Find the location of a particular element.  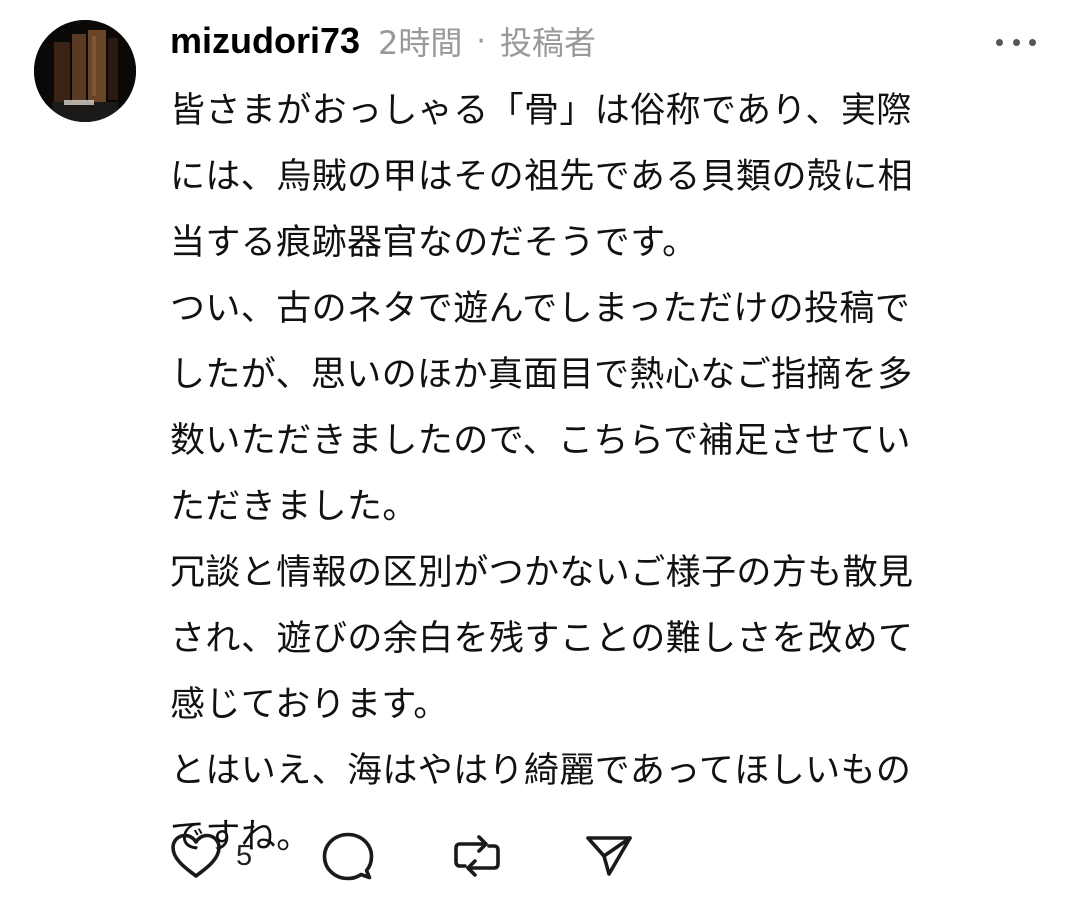

reply-button is located at coordinates (348, 856).